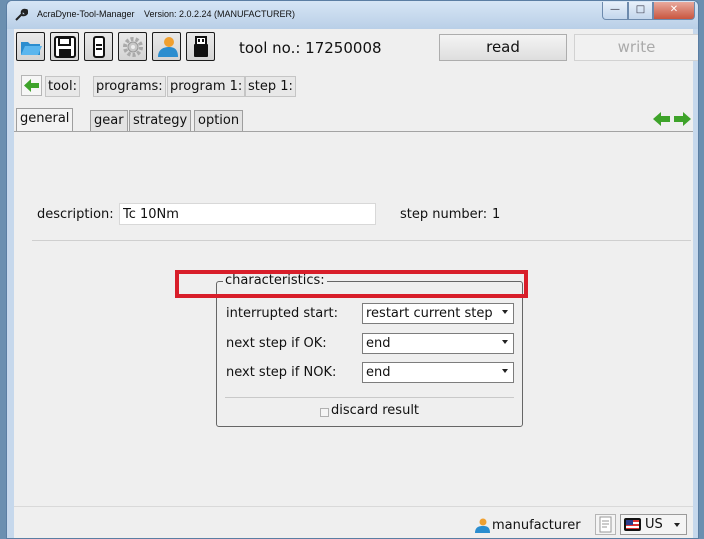 The width and height of the screenshot is (704, 539). Describe the element at coordinates (438, 372) in the screenshot. I see `next-step-nok-select: end` at that location.